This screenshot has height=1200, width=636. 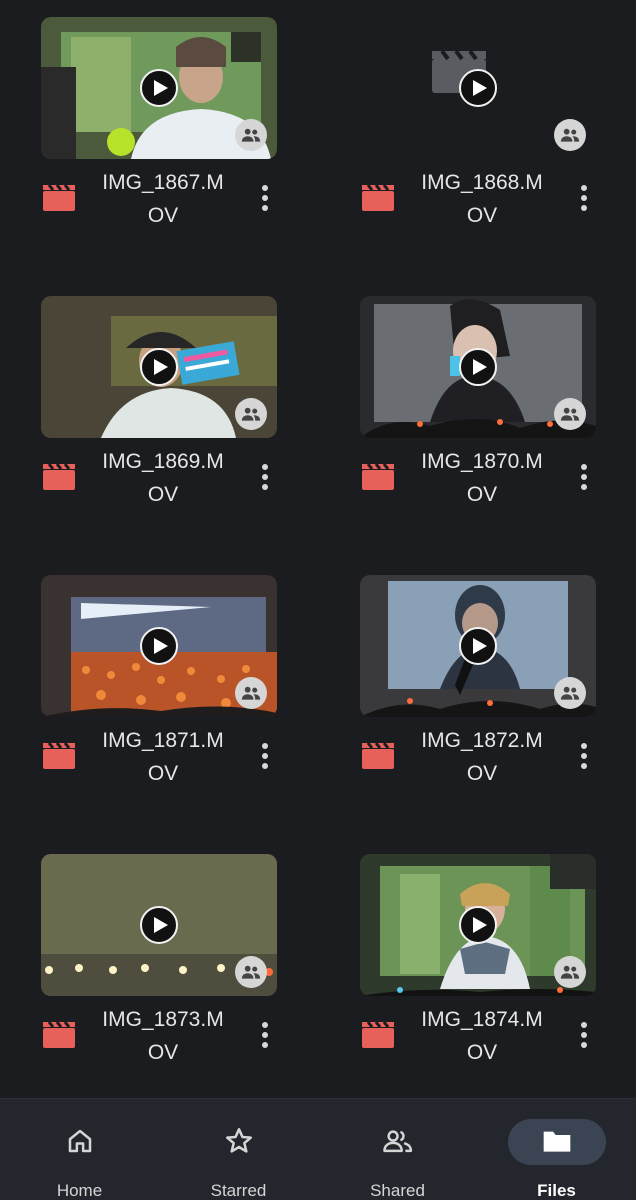 I want to click on file-name: IMG_1867.M OV, so click(x=163, y=199).